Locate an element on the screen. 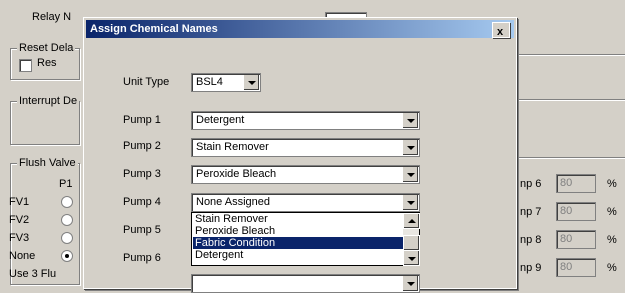 Image resolution: width=625 pixels, height=293 pixels. relay-label: Relay N is located at coordinates (52, 17).